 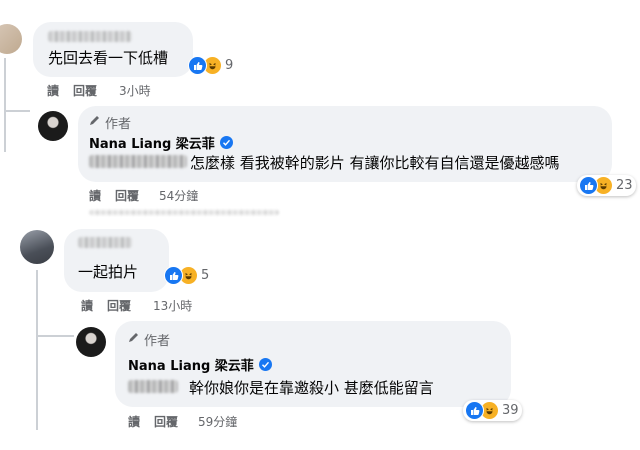 What do you see at coordinates (184, 212) in the screenshot?
I see `clipped-row-redacted` at bounding box center [184, 212].